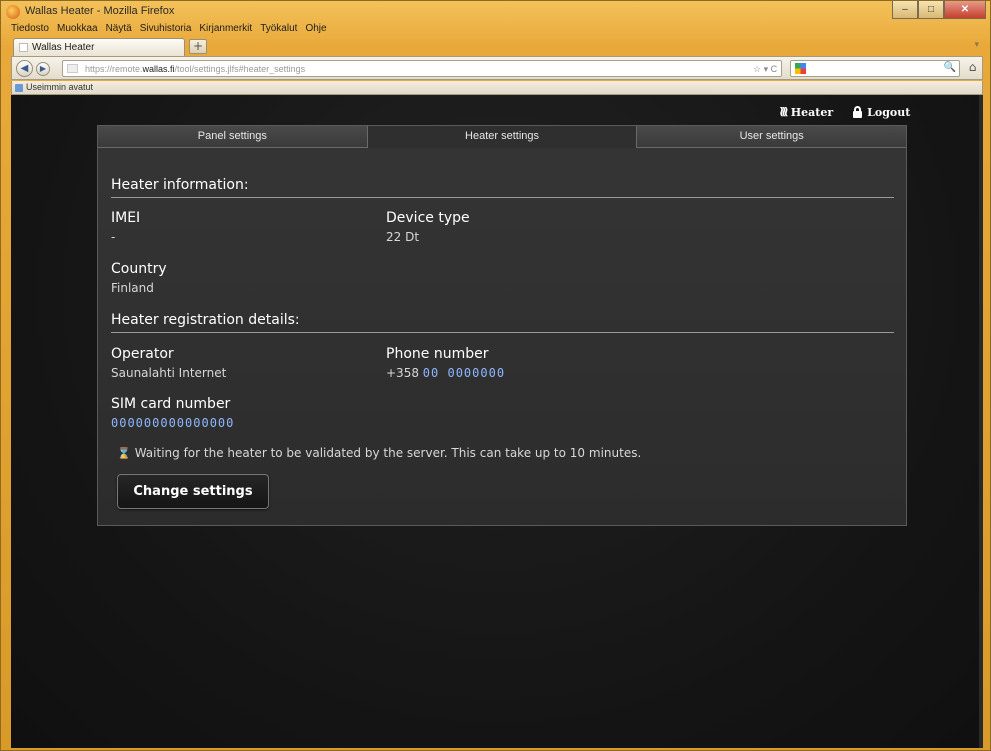 The image size is (991, 751). What do you see at coordinates (950, 67) in the screenshot?
I see `search-icon: 🔍` at bounding box center [950, 67].